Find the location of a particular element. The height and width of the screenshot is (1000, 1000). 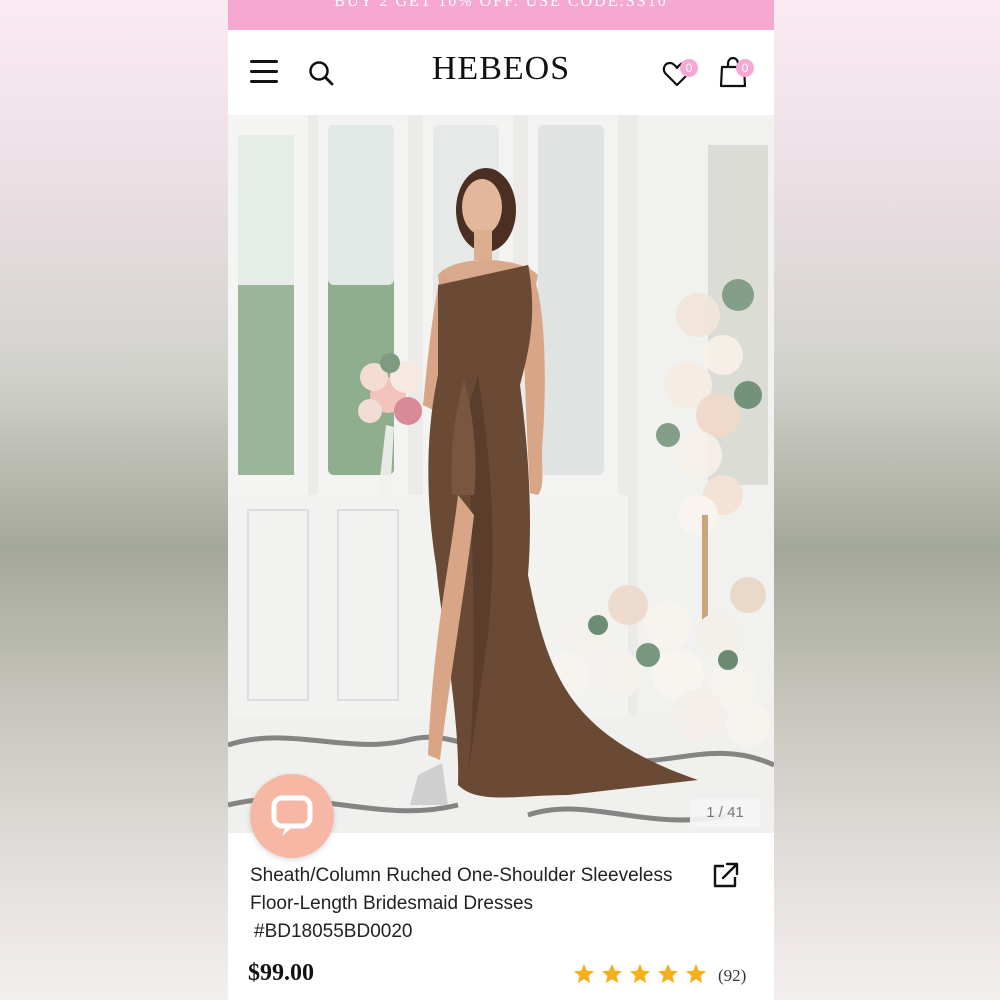

wishlist-count-badge: 0 is located at coordinates (689, 68).